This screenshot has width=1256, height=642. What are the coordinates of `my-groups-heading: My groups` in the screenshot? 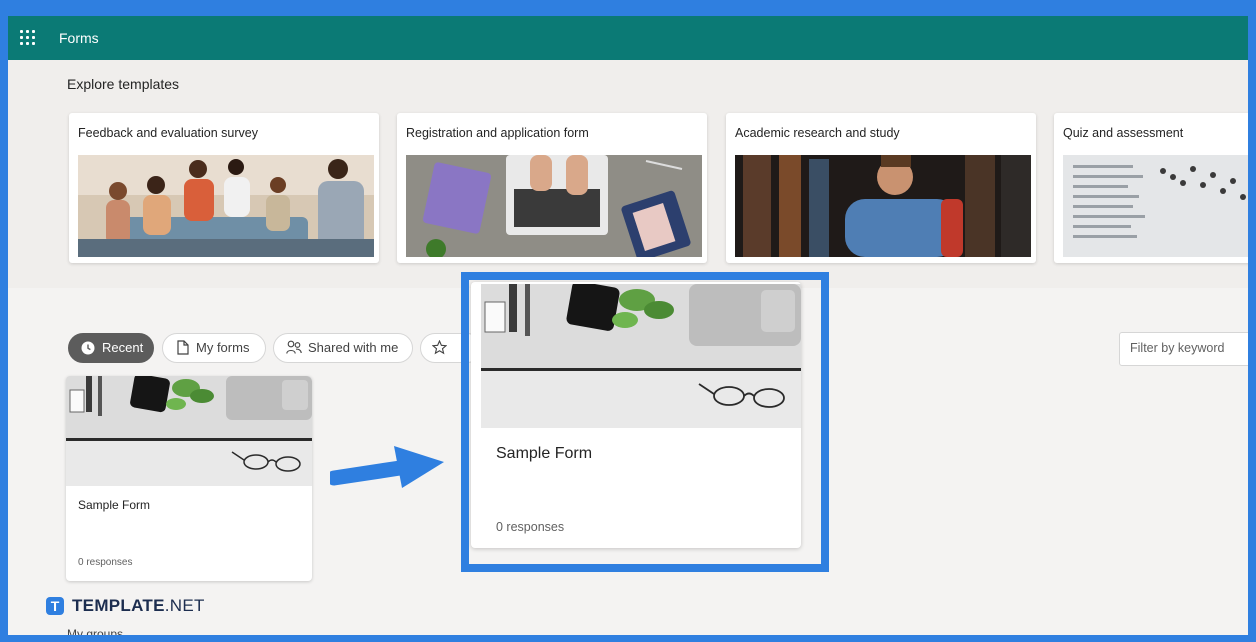 It's located at (95, 631).